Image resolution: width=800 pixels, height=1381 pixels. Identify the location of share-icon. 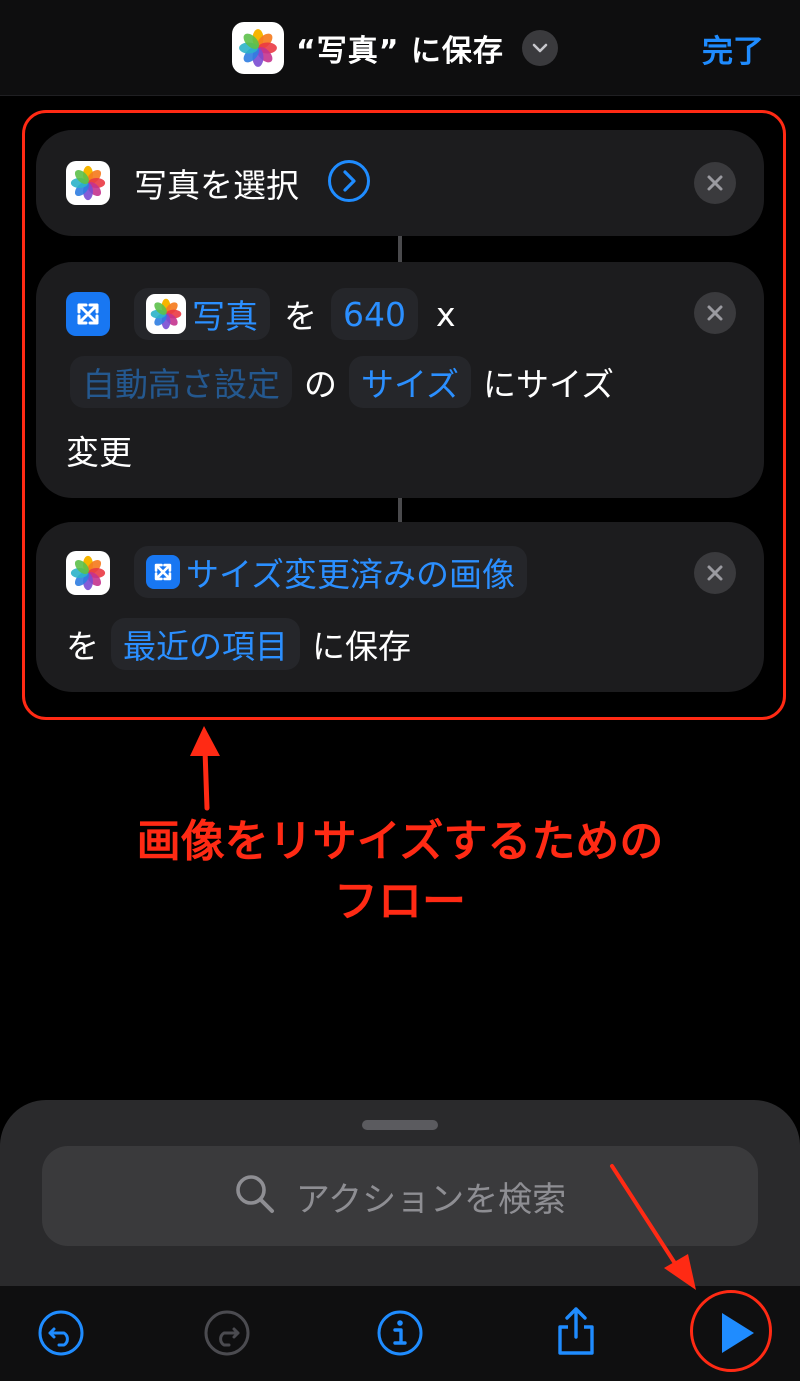
(576, 1331).